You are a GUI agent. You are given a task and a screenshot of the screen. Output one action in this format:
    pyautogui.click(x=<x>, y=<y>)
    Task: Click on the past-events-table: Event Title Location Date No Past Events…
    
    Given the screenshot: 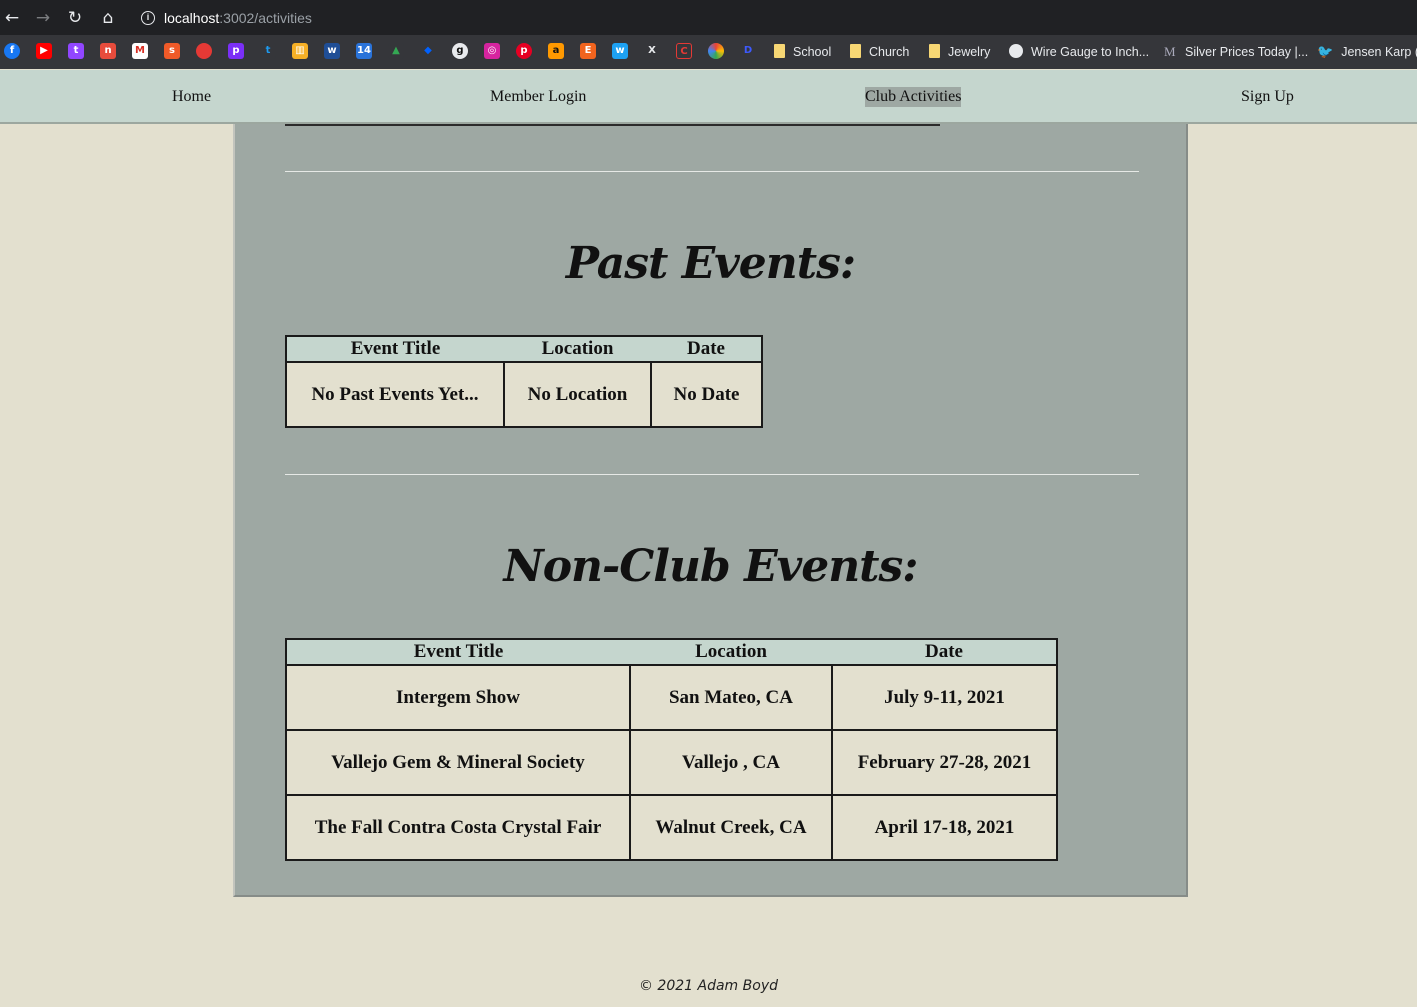 What is the action you would take?
    pyautogui.click(x=524, y=381)
    